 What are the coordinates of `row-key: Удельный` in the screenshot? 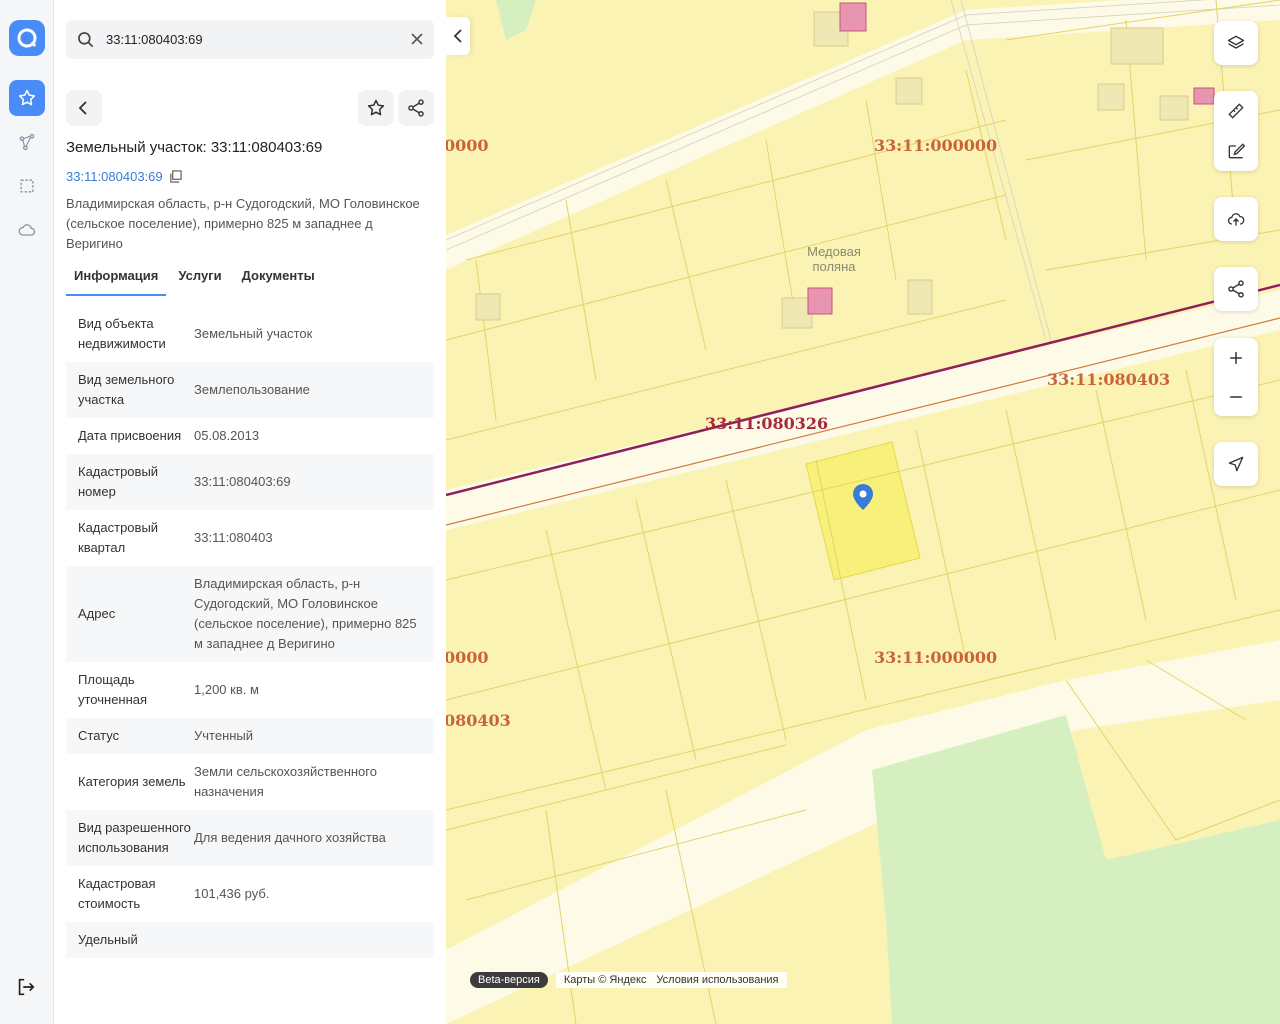 It's located at (108, 939).